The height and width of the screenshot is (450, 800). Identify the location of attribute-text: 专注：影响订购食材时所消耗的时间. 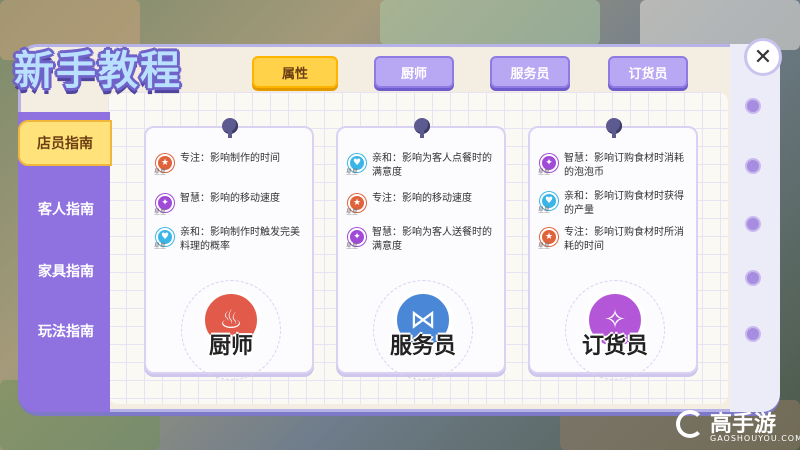
(624, 239).